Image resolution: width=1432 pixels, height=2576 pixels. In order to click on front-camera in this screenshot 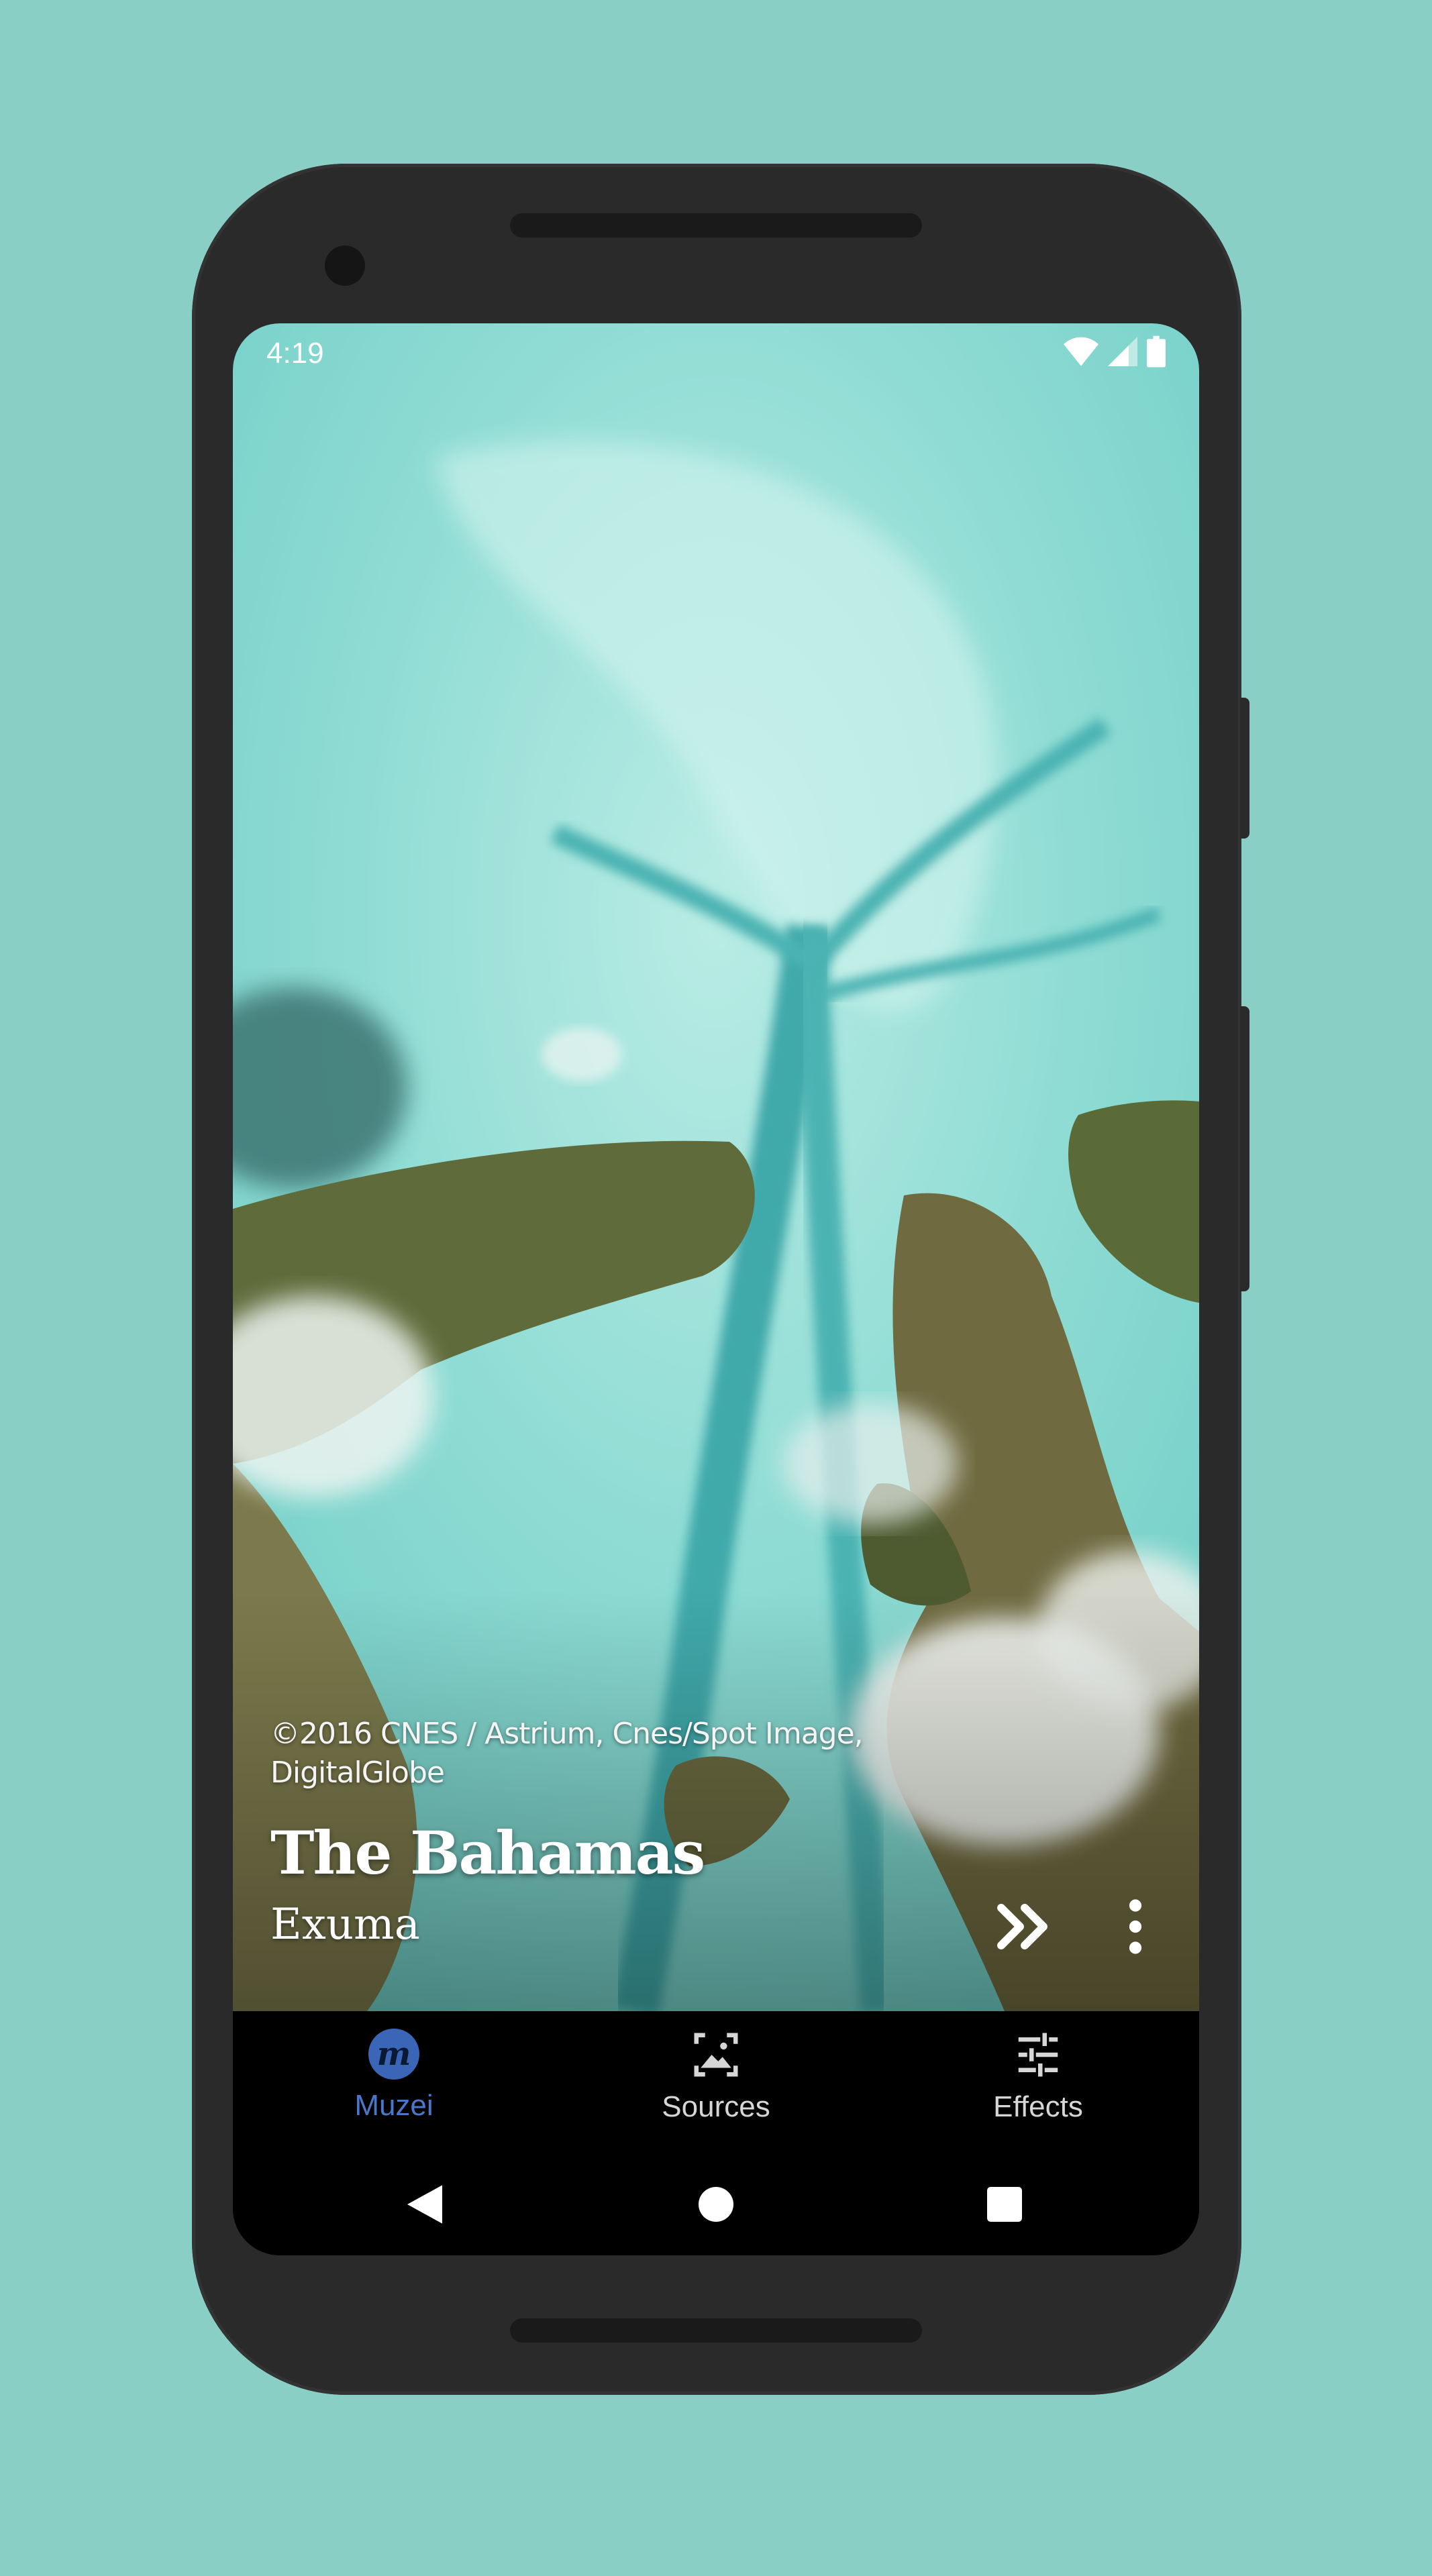, I will do `click(345, 266)`.